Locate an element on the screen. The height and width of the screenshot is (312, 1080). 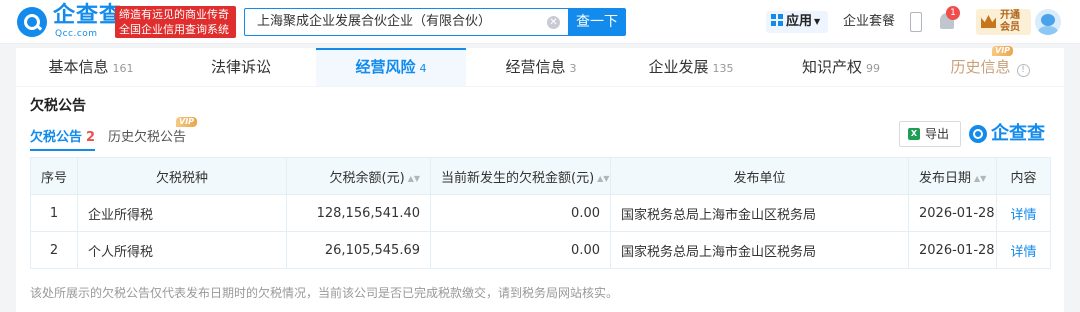
tab-label: 基本信息 is located at coordinates (78, 67).